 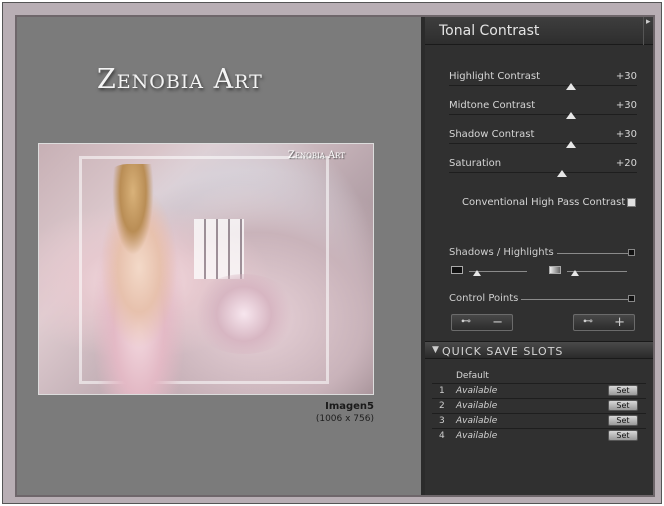 What do you see at coordinates (544, 202) in the screenshot?
I see `high-pass-label: Conventional High Pass Contrast` at bounding box center [544, 202].